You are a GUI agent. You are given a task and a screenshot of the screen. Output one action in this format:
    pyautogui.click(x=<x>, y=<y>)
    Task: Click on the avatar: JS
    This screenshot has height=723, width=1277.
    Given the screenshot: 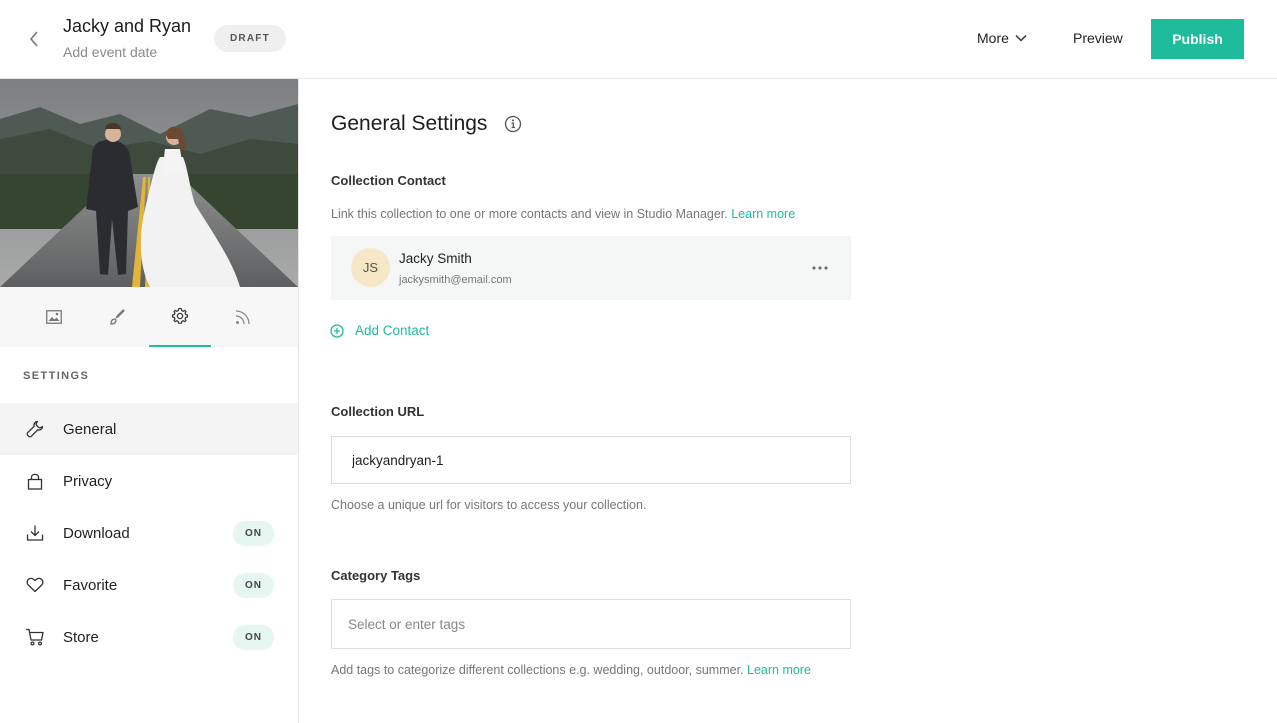 What is the action you would take?
    pyautogui.click(x=370, y=267)
    